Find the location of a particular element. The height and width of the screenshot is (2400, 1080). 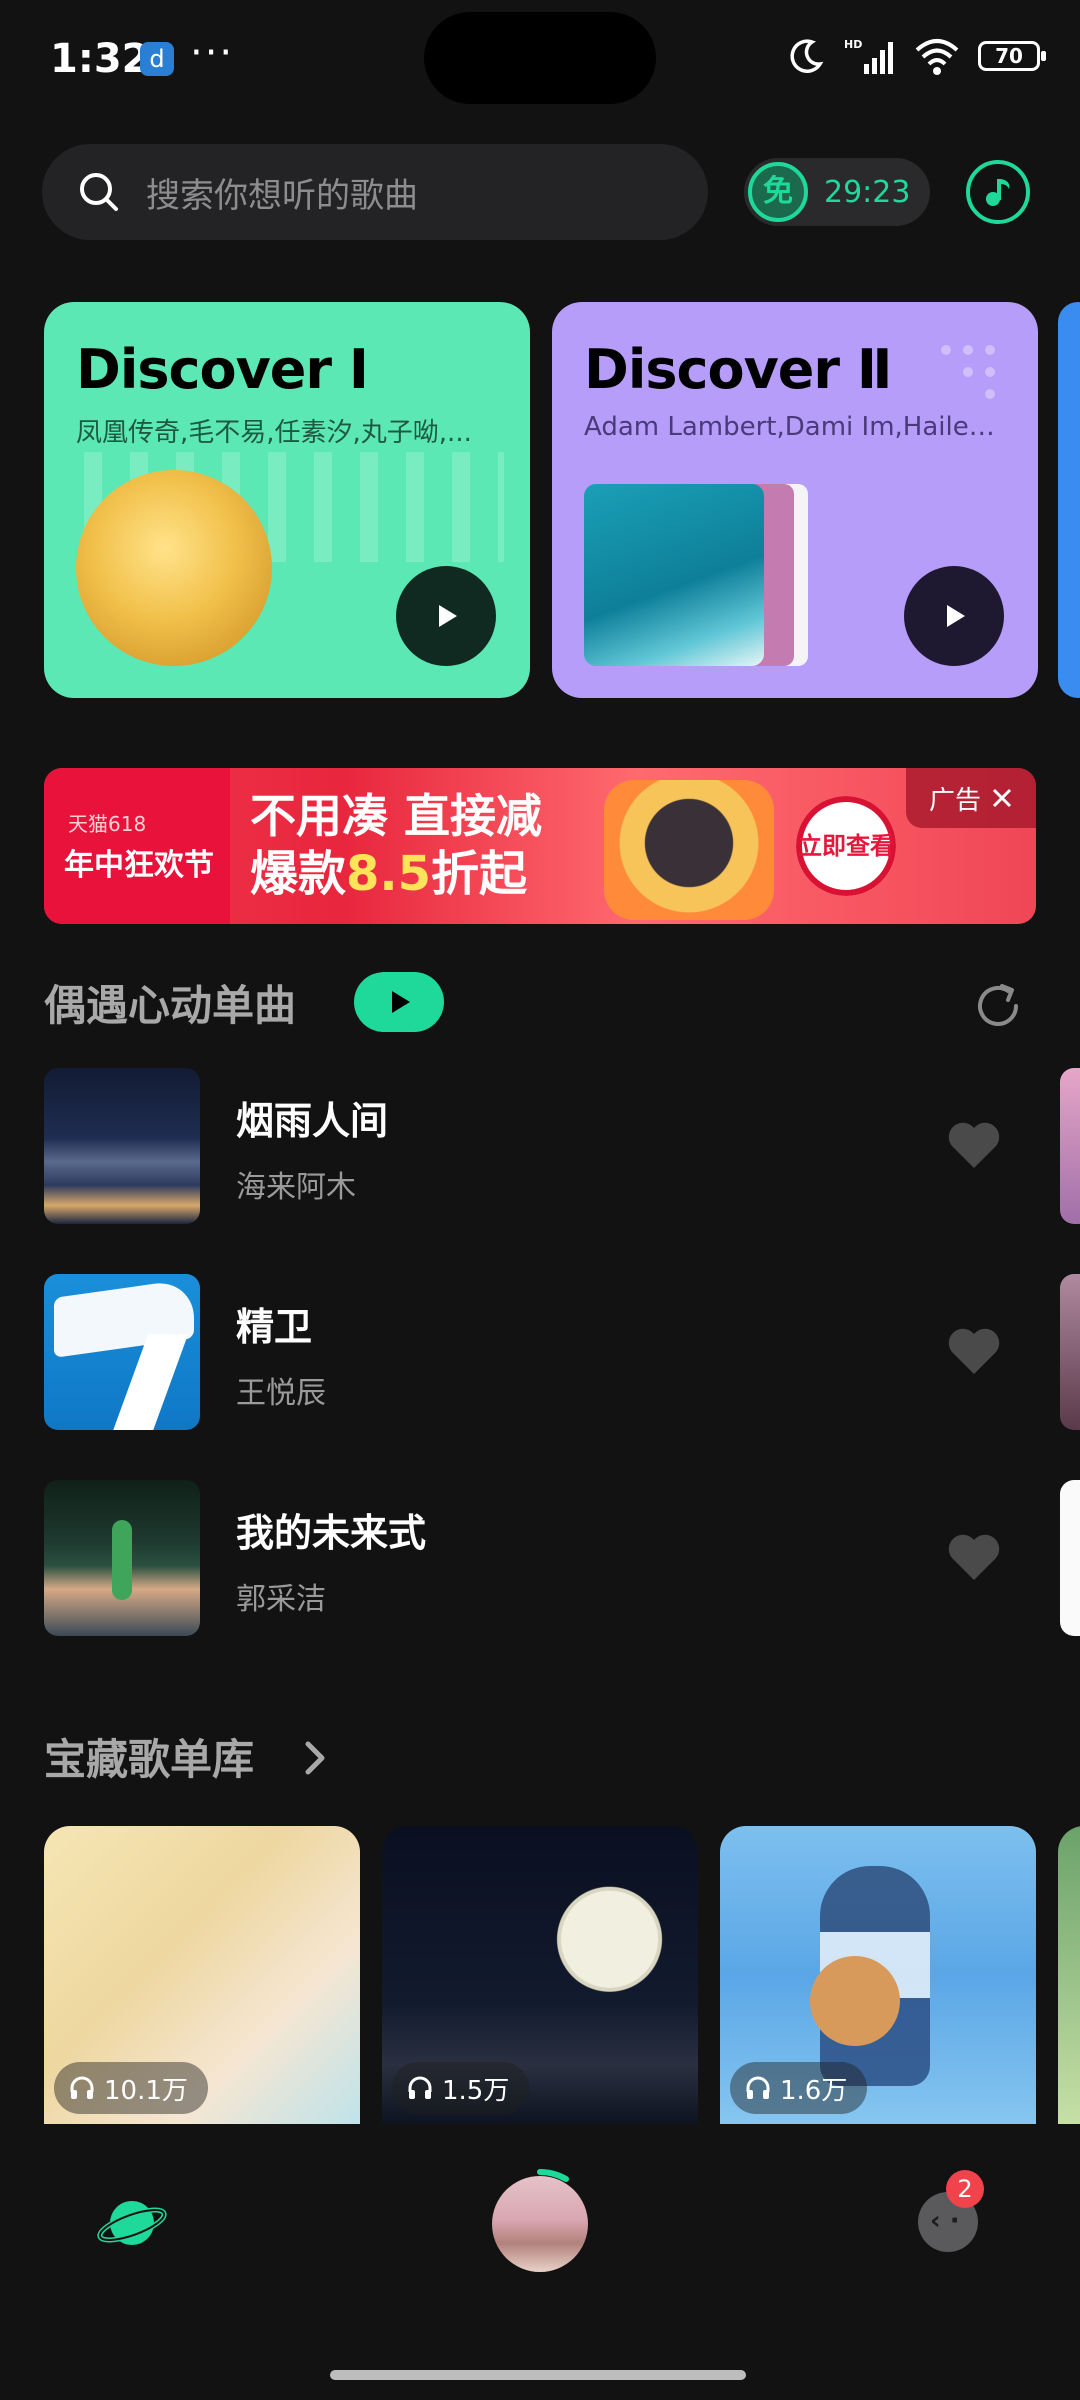

svg-text: HD is located at coordinates (853, 44).